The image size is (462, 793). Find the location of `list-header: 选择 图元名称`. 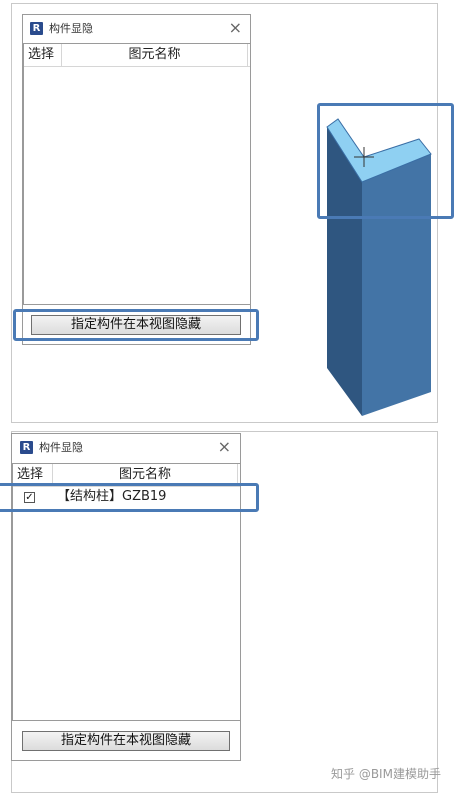

list-header: 选择 图元名称 is located at coordinates (137, 55).